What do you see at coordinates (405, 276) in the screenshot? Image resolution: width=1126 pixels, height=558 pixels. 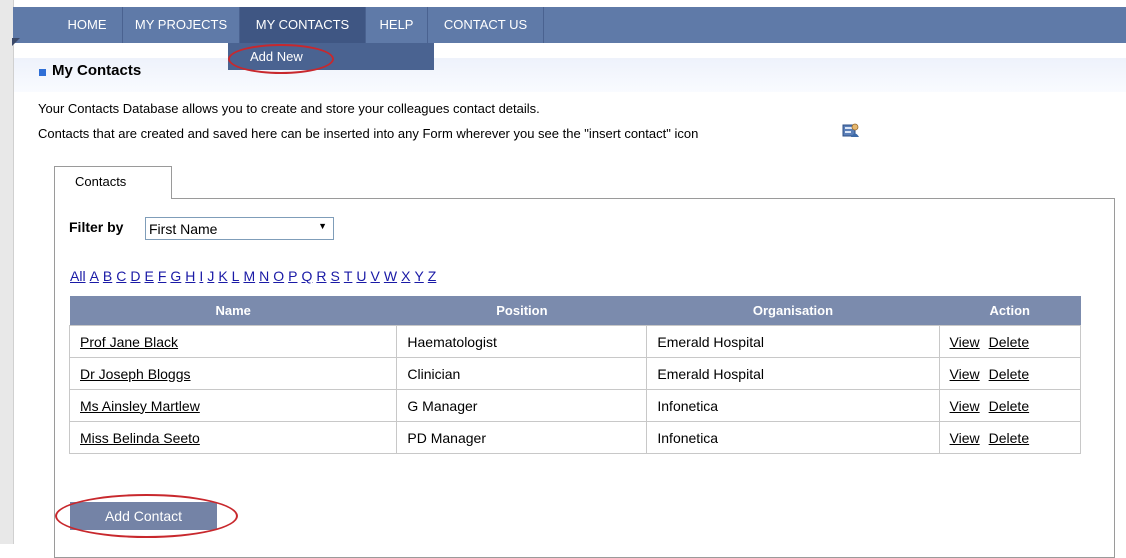 I see `alpha-link-x: X` at bounding box center [405, 276].